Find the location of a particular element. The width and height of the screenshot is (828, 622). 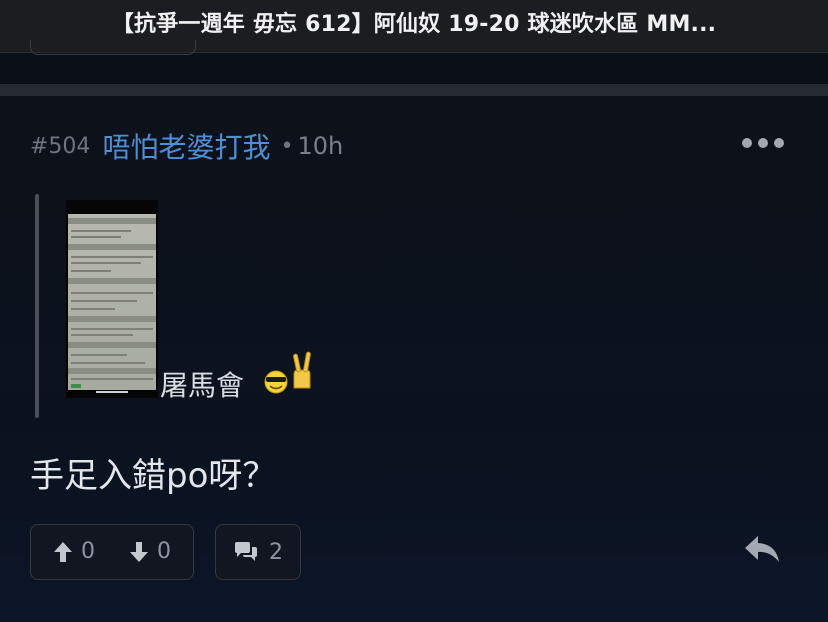

arrow-up-icon is located at coordinates (63, 551).